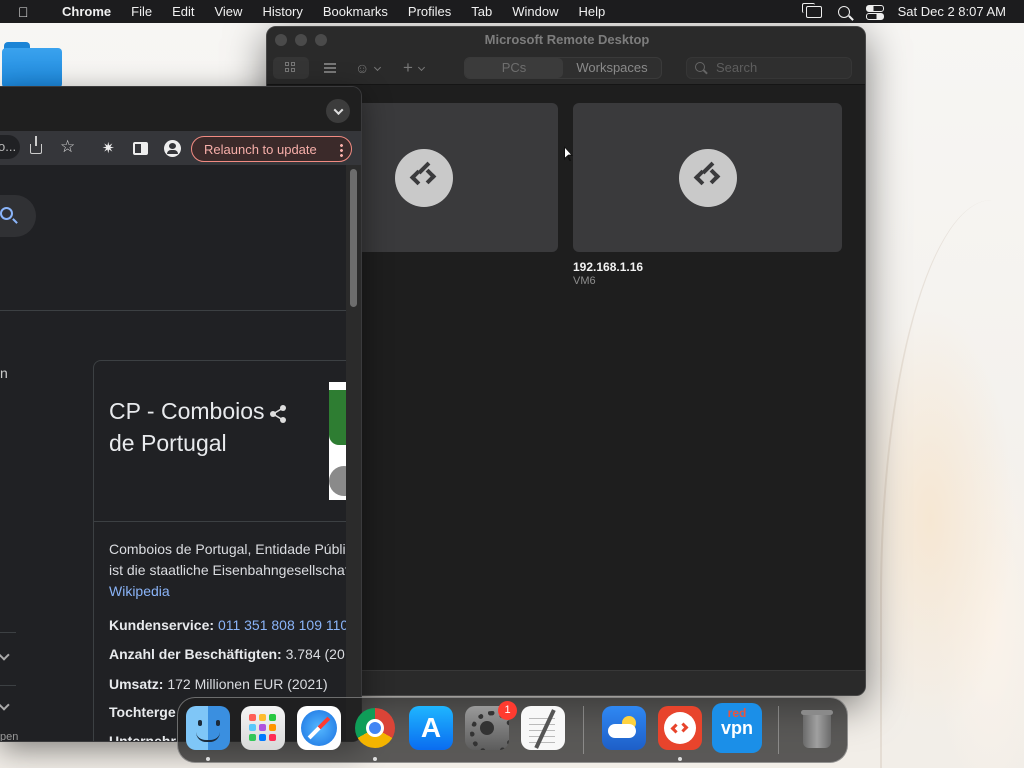  What do you see at coordinates (481, 11) in the screenshot?
I see `menu-tab: Tab` at bounding box center [481, 11].